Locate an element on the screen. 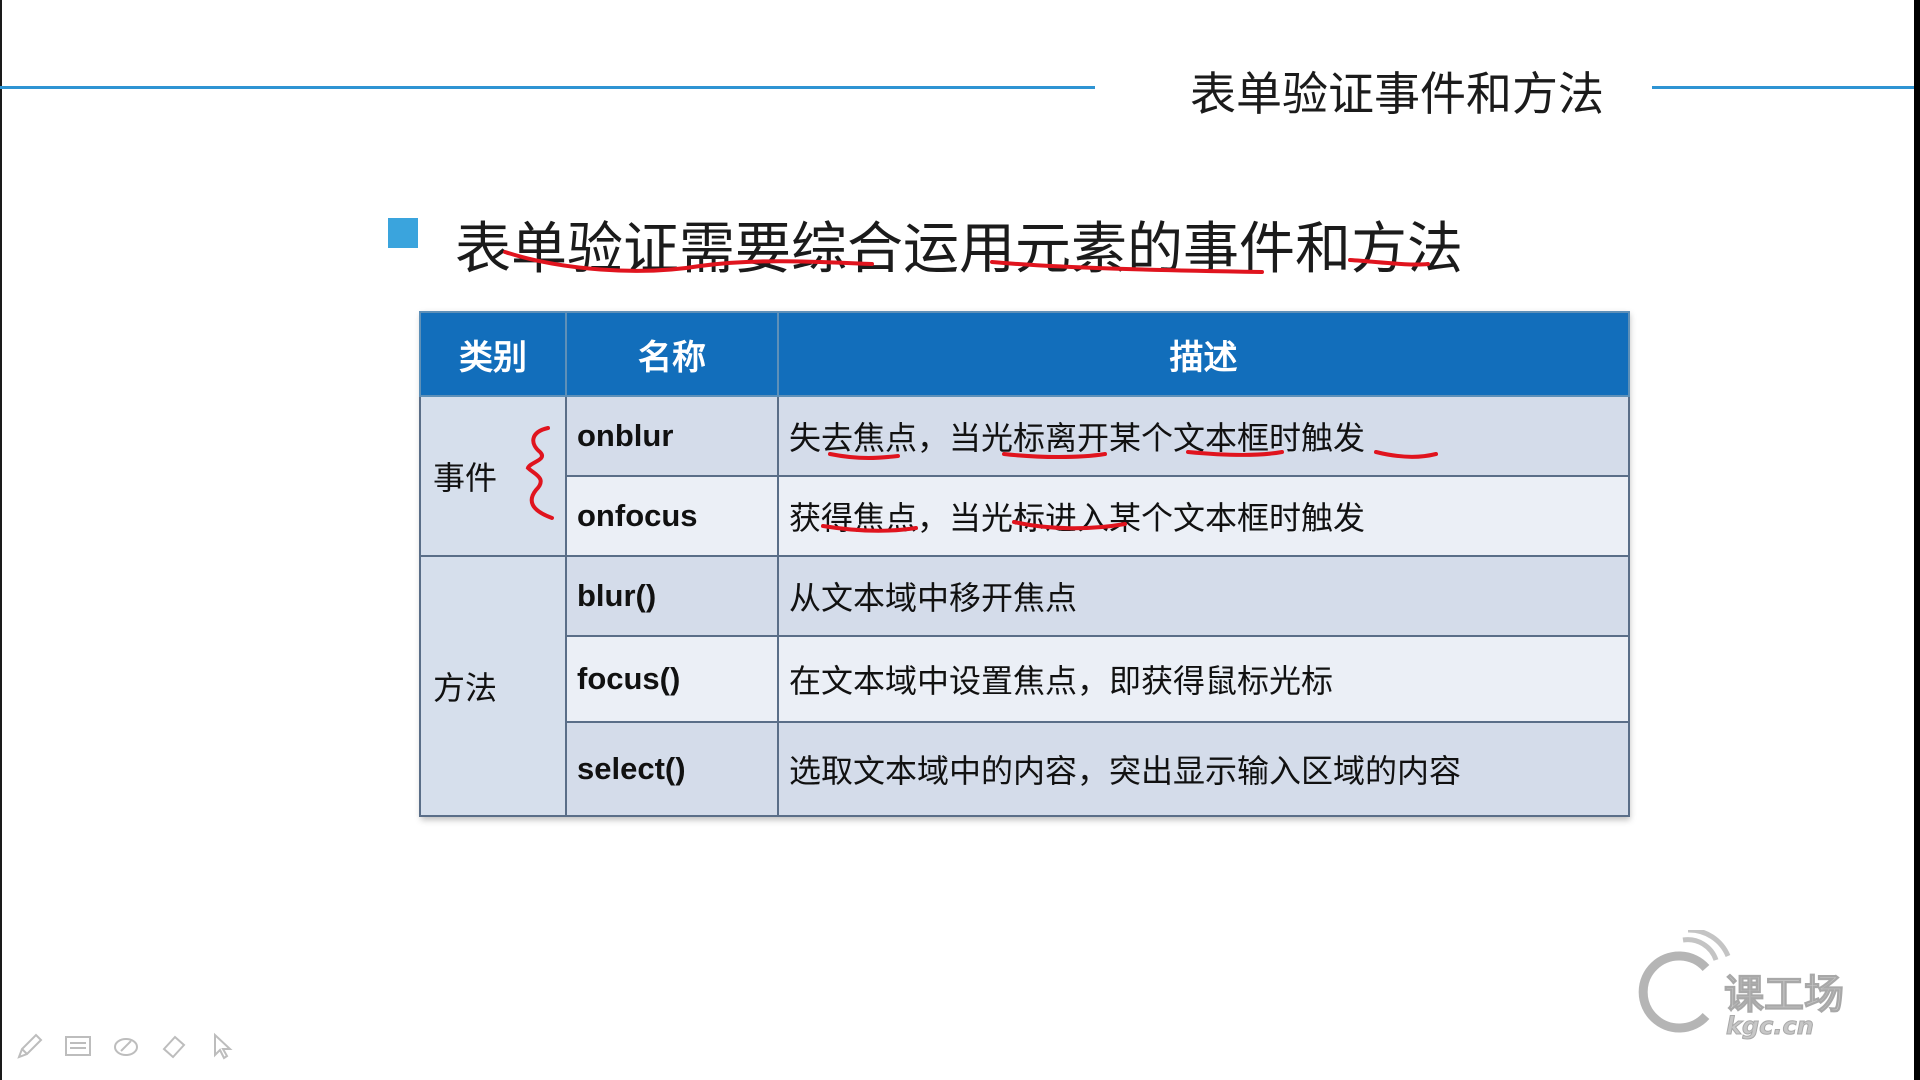  description-cell: 获得焦点，当光标进入某个文本框时触发 is located at coordinates (1203, 516).